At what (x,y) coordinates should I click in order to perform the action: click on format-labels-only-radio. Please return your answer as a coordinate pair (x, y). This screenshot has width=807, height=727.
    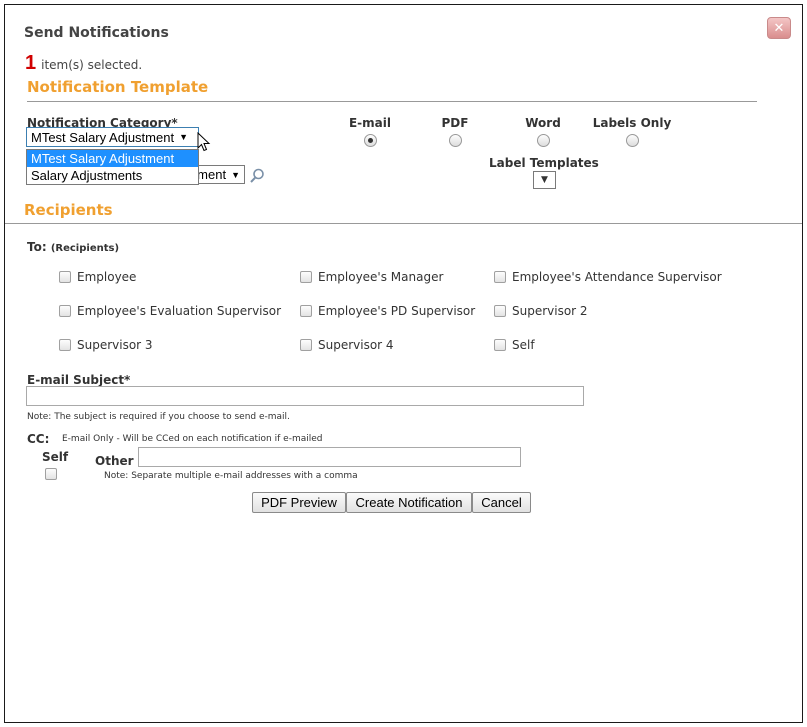
    Looking at the image, I should click on (632, 140).